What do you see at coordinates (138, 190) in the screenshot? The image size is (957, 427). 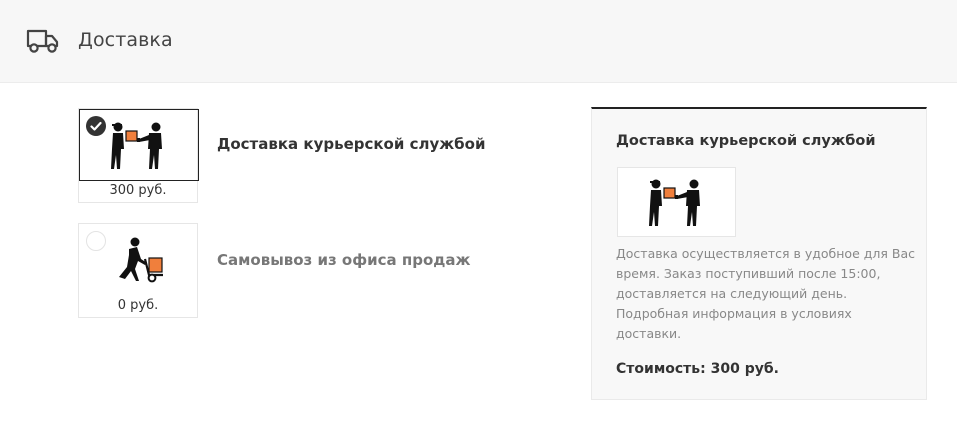 I see `option-price: 300 руб.` at bounding box center [138, 190].